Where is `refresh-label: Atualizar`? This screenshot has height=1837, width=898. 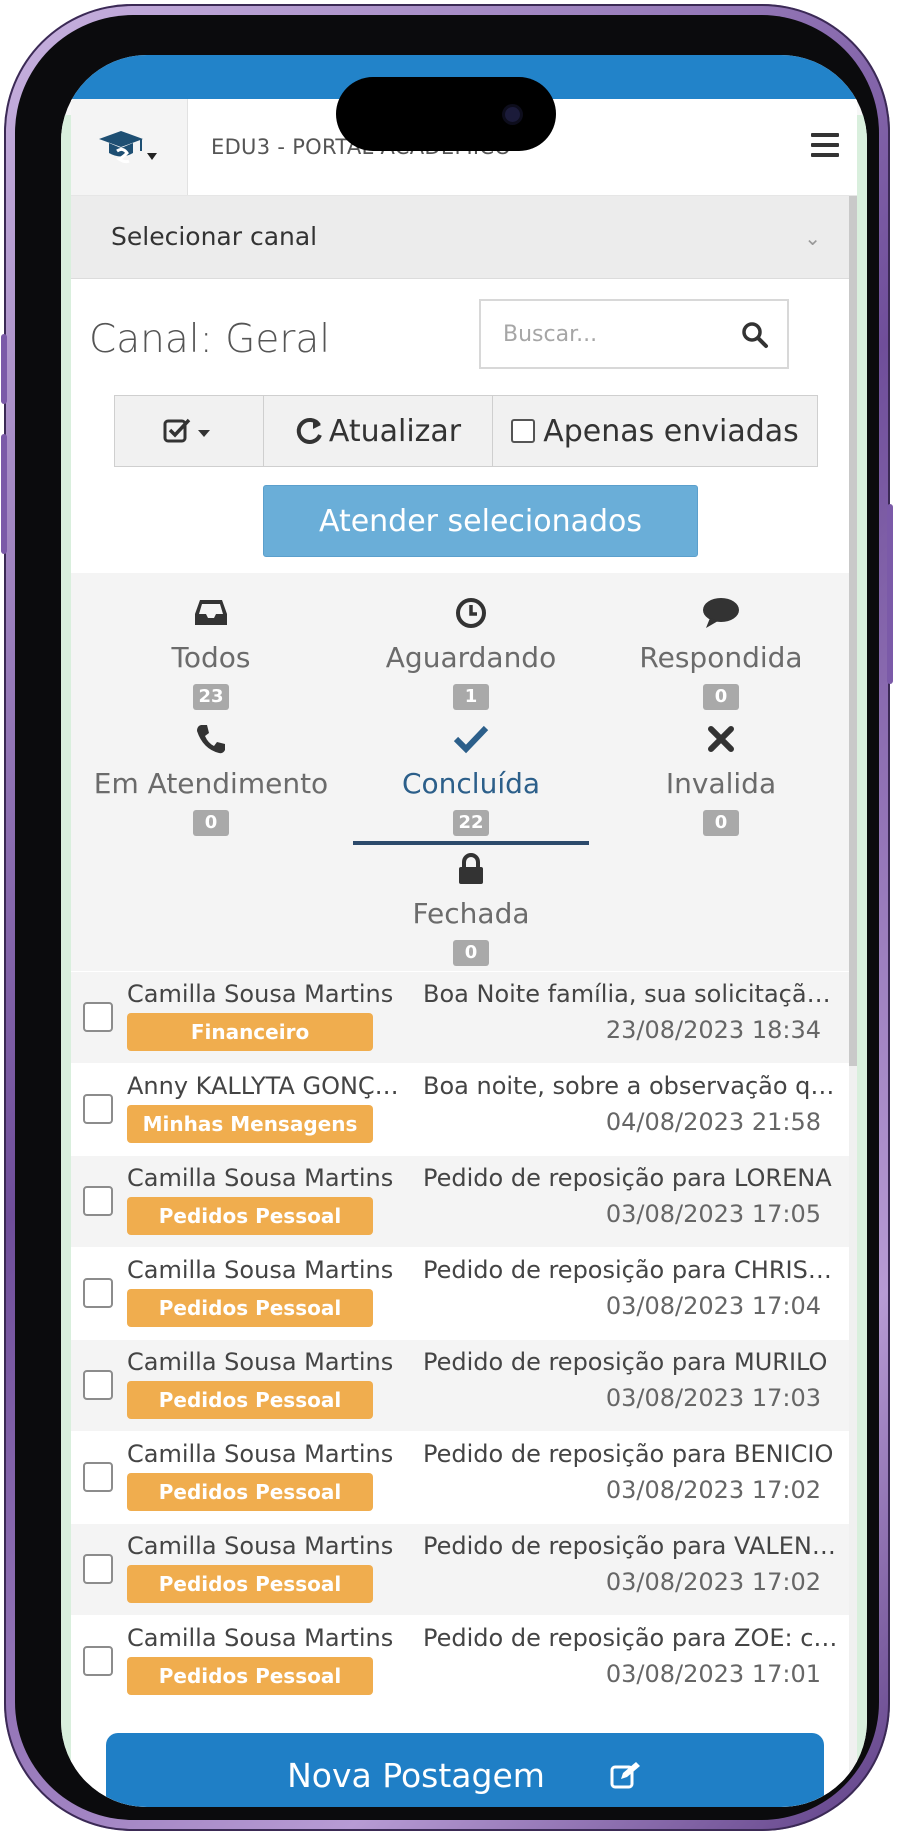 refresh-label: Atualizar is located at coordinates (395, 431).